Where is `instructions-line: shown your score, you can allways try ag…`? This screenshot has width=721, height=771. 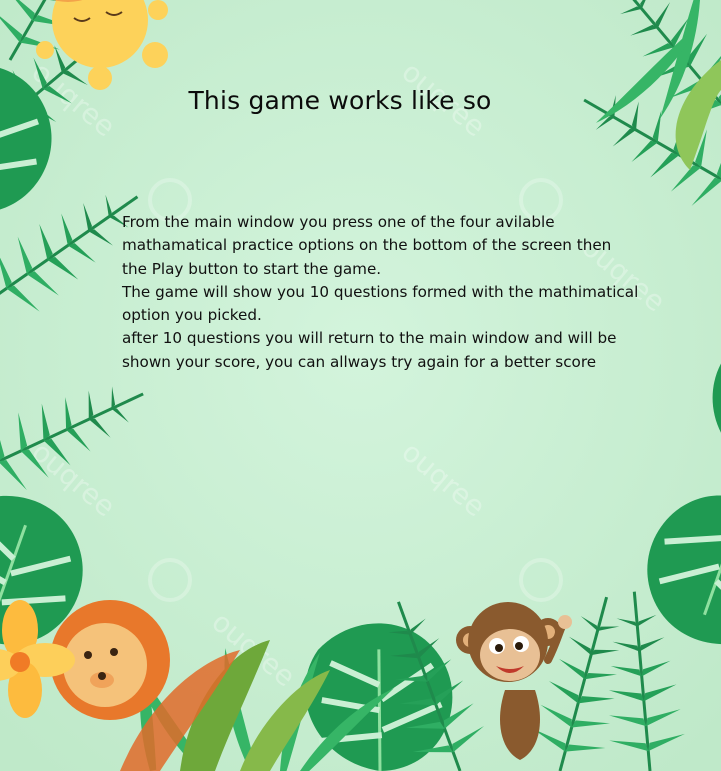
instructions-line: shown your score, you can allways try ag… is located at coordinates (359, 361).